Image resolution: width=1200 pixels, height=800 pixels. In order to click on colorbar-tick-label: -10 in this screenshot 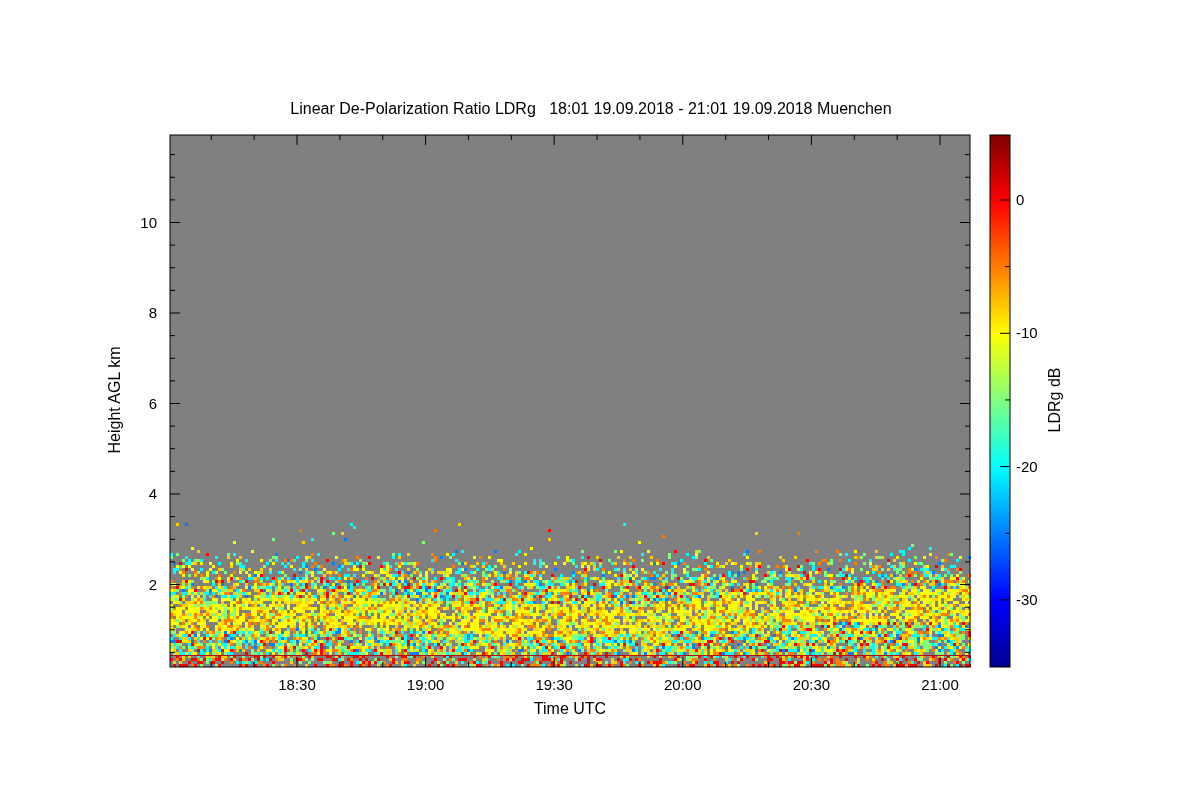, I will do `click(1027, 333)`.